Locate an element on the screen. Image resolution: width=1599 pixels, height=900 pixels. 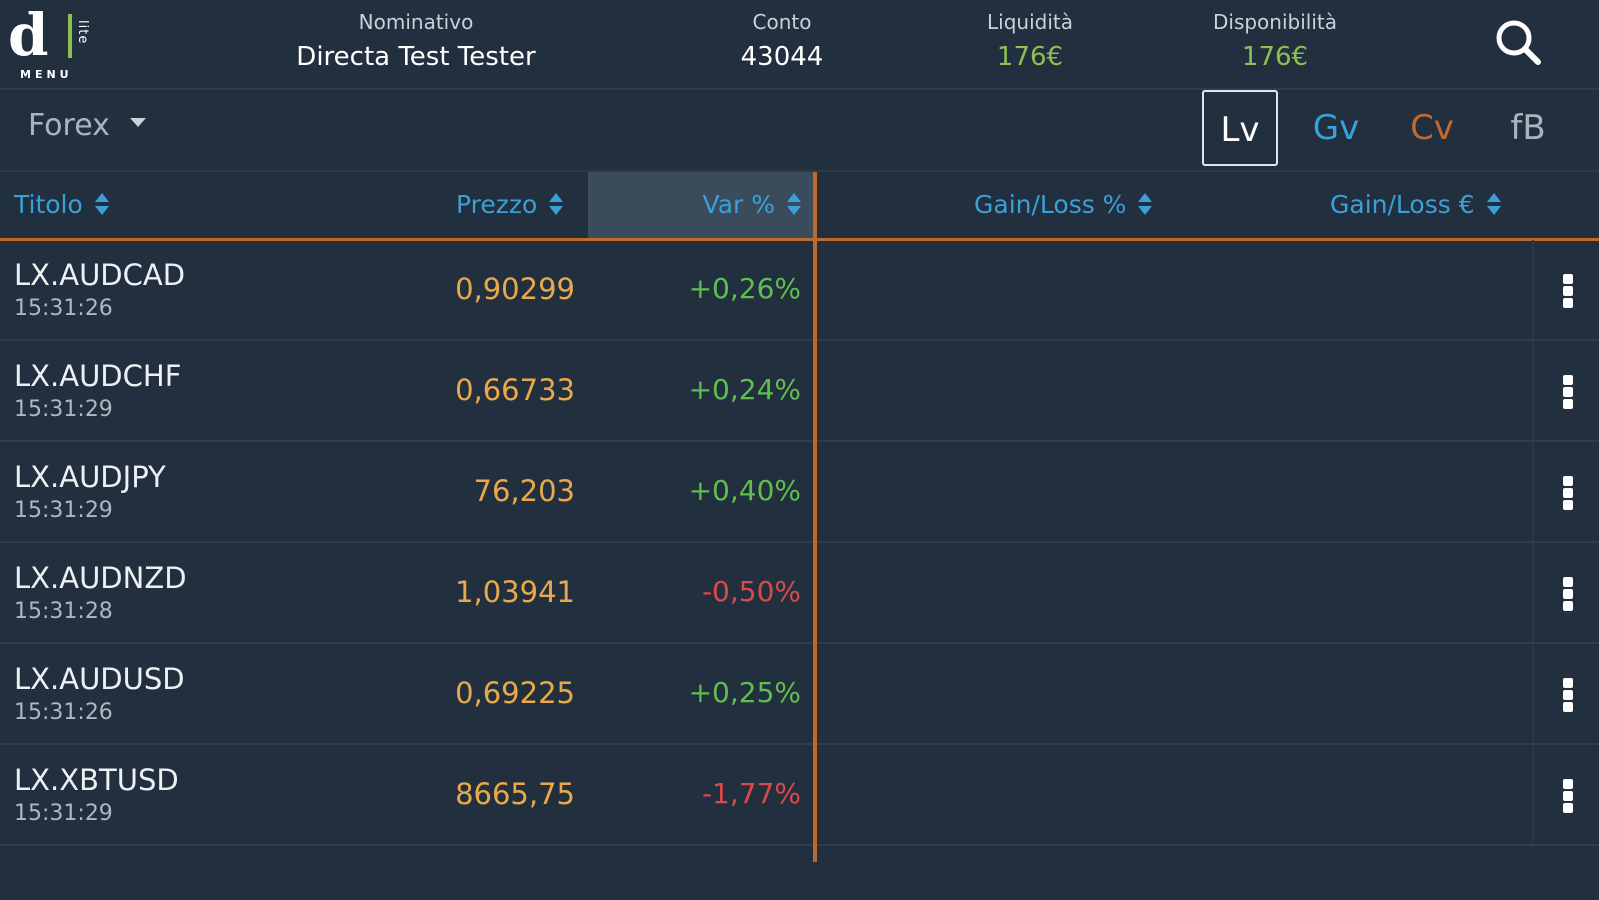
app-logo-menu-button: d lite MENU is located at coordinates (51, 45).